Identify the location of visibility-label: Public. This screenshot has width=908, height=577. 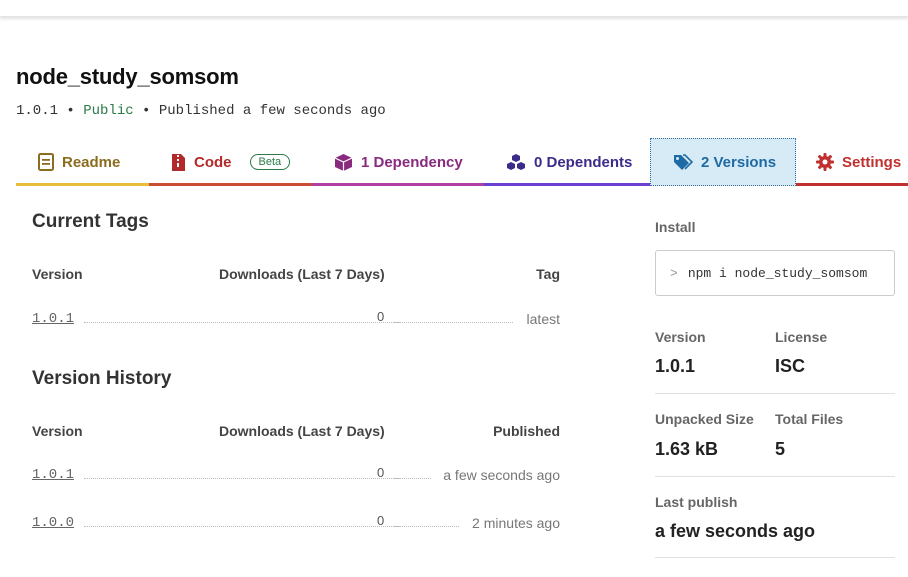
(108, 111).